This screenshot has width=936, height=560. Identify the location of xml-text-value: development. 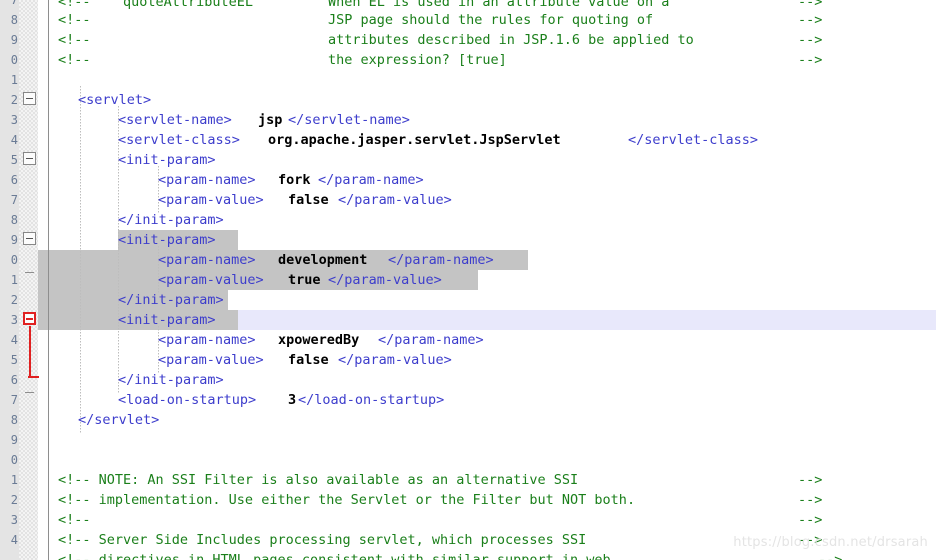
(323, 260).